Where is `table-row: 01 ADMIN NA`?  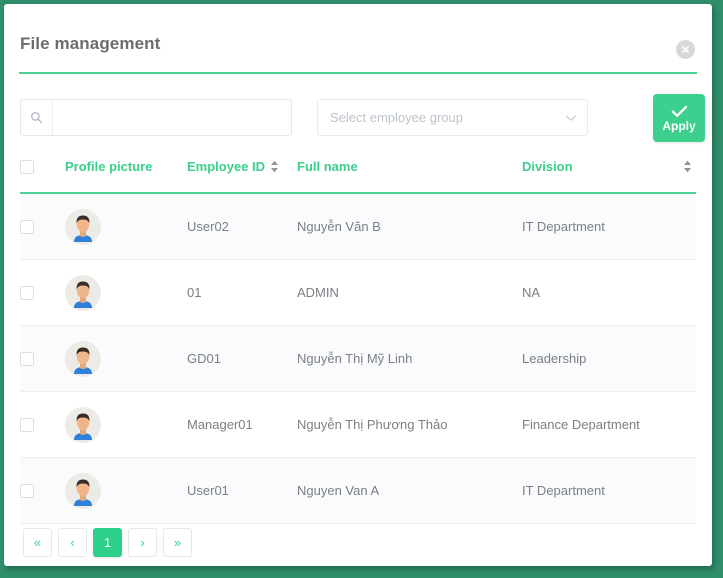 table-row: 01 ADMIN NA is located at coordinates (358, 292).